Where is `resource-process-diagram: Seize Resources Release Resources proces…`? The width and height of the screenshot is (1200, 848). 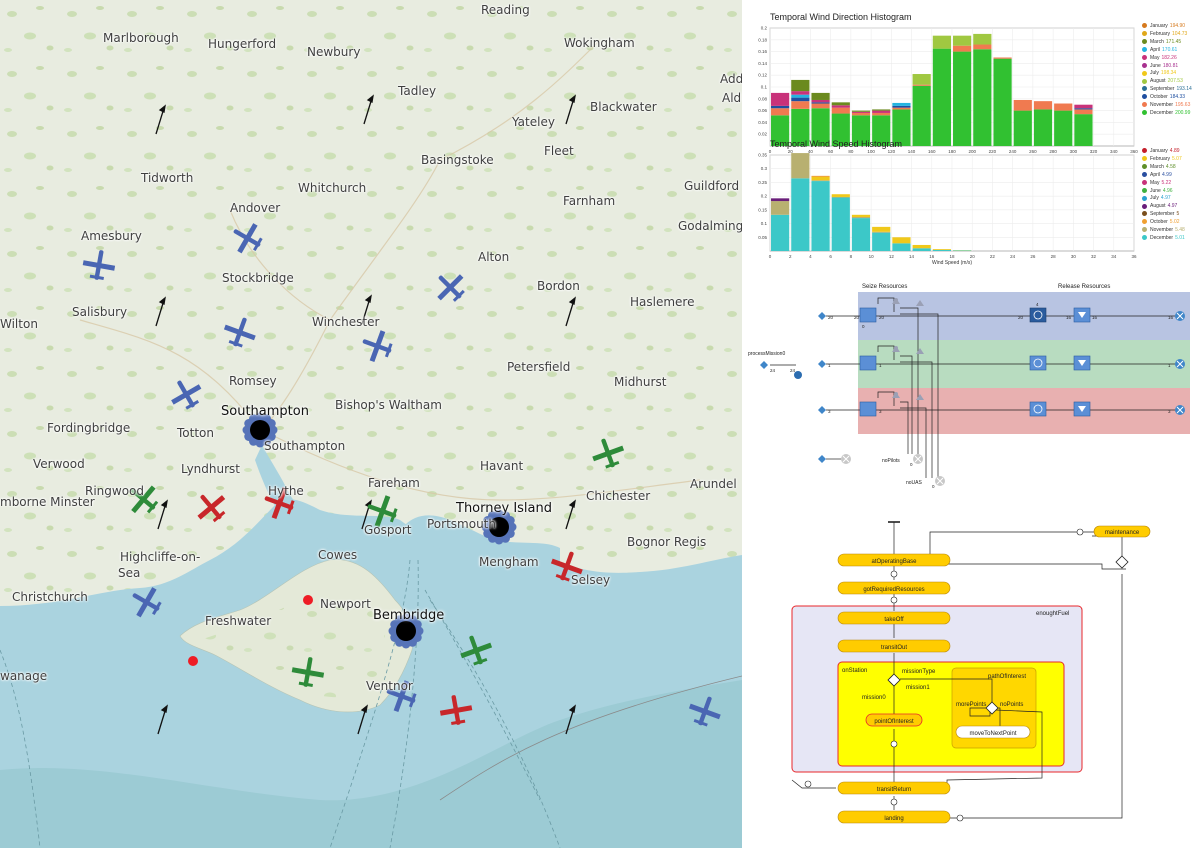 resource-process-diagram: Seize Resources Release Resources proces… is located at coordinates (971, 393).